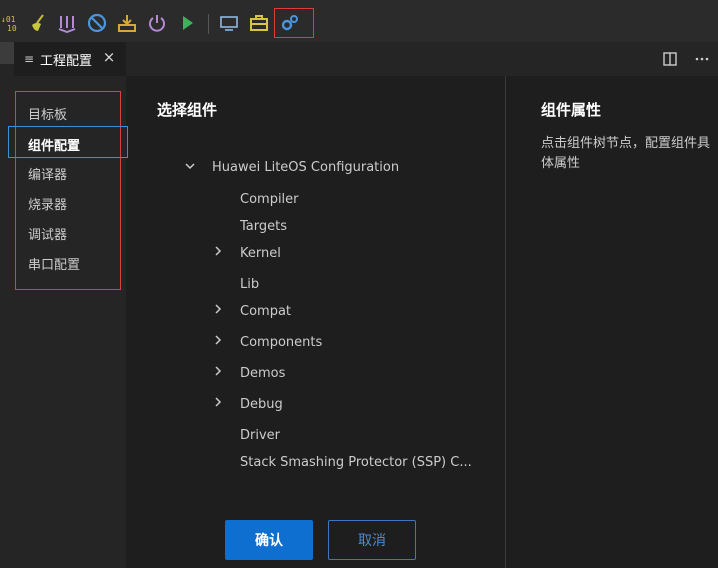 The width and height of the screenshot is (718, 568). Describe the element at coordinates (54, 263) in the screenshot. I see `nav-item-serial-config: 串口配置` at that location.